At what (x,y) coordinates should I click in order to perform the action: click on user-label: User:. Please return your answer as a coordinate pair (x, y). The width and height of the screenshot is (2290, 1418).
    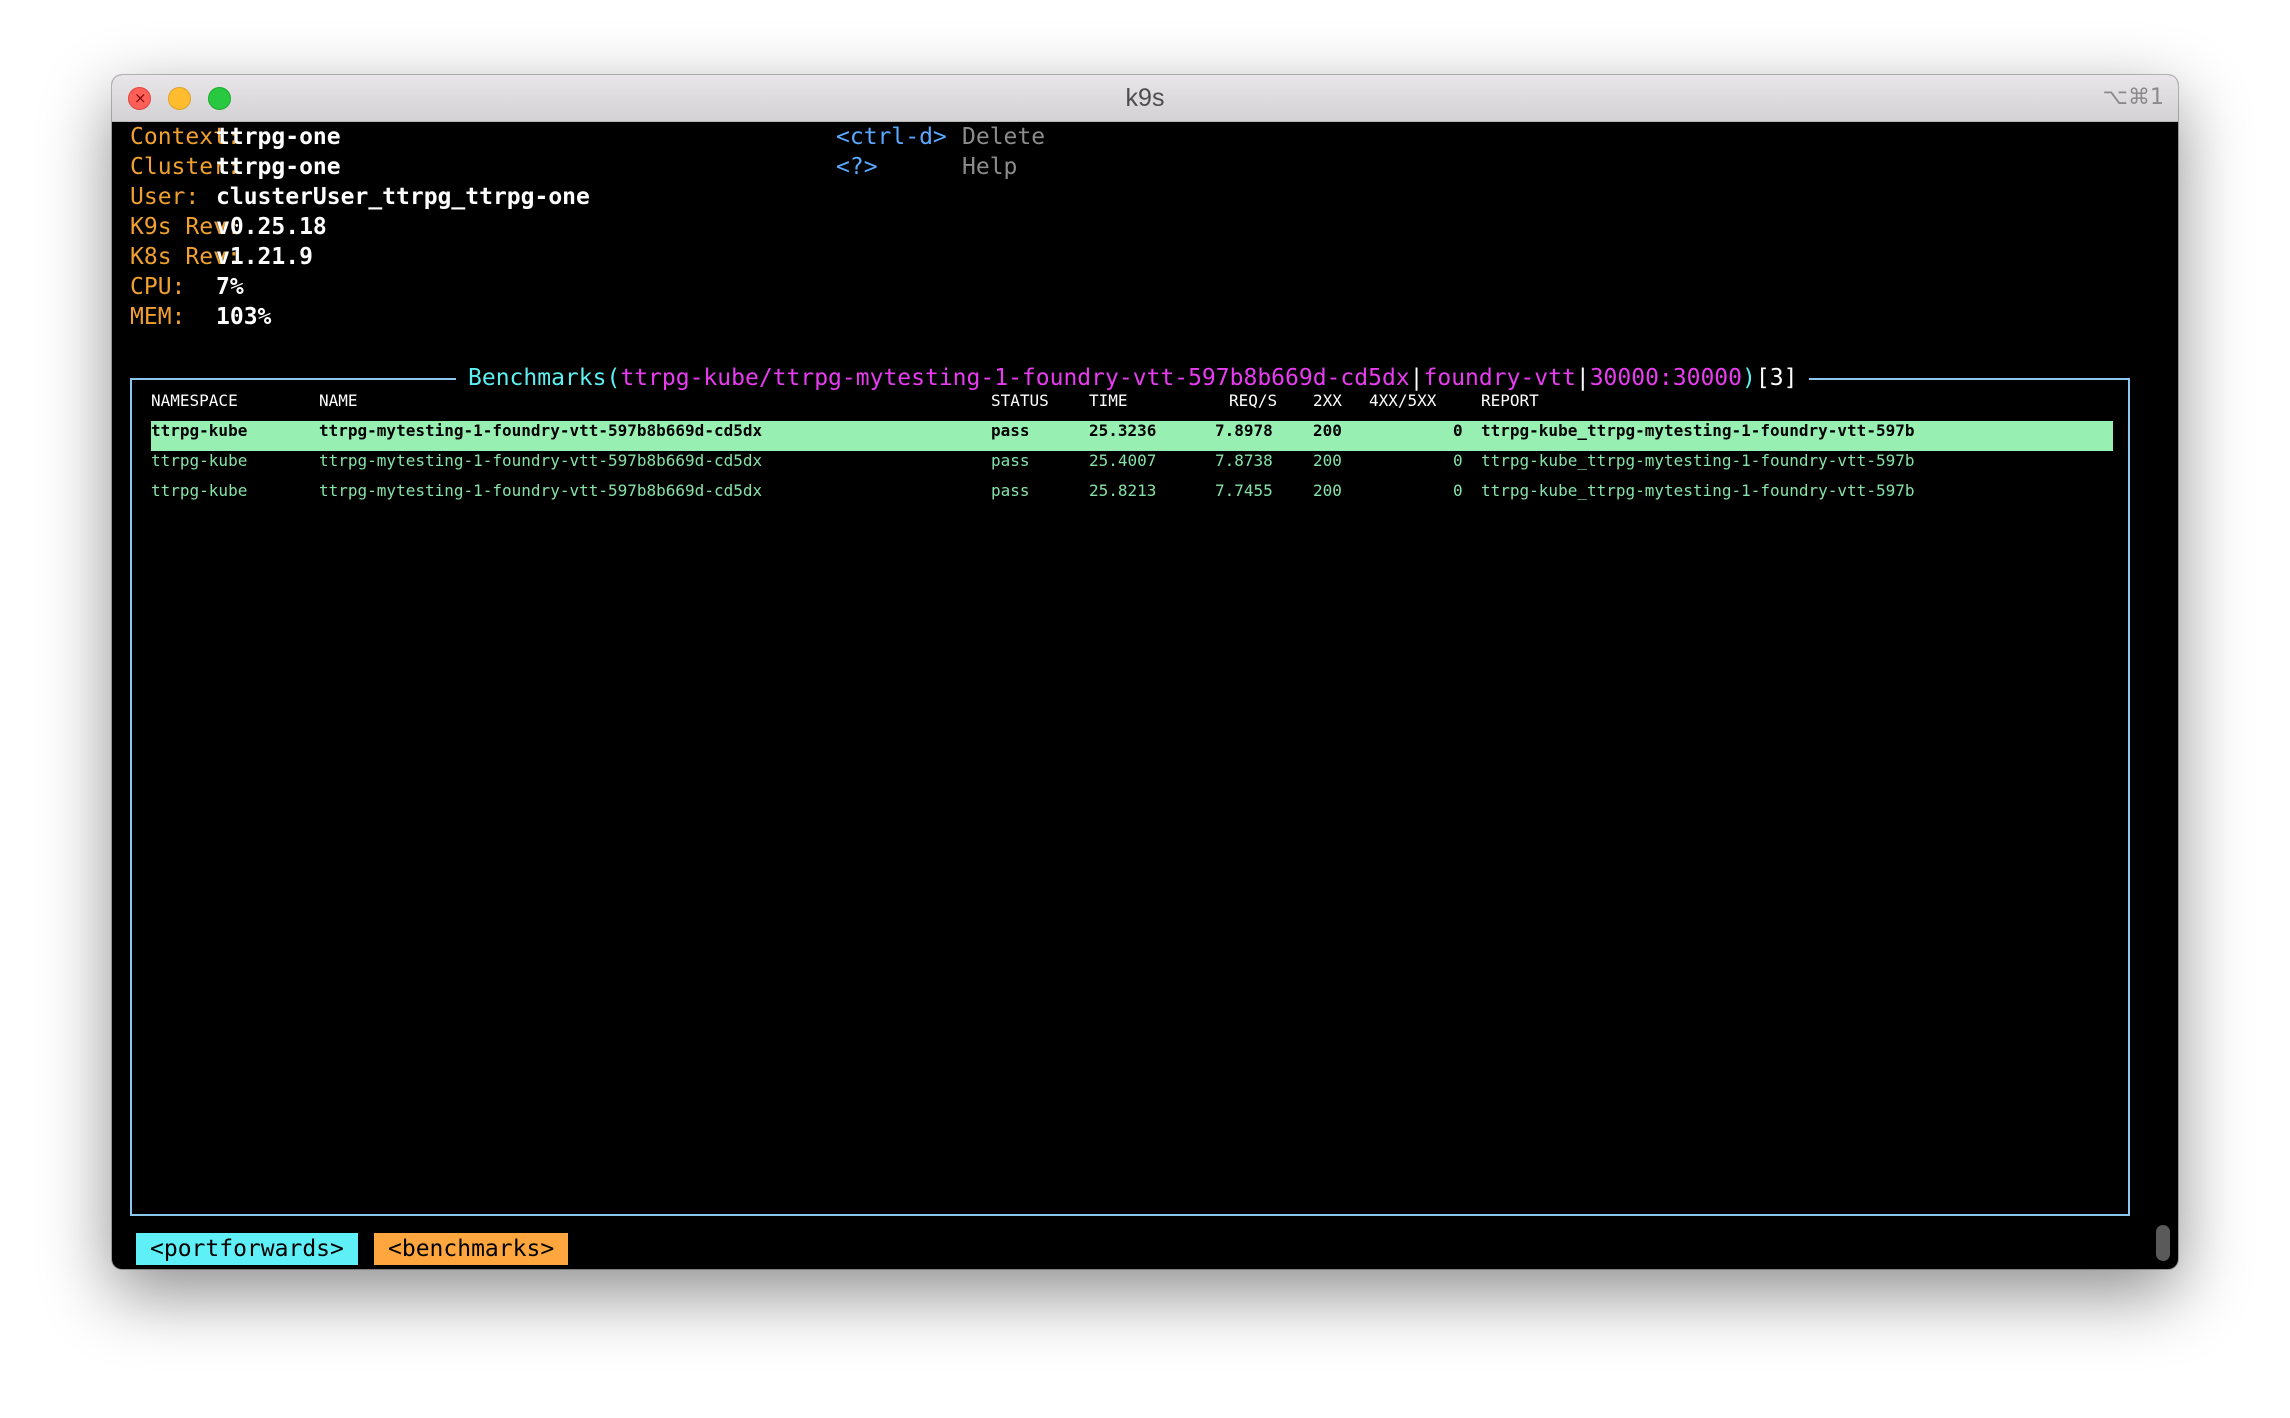
    Looking at the image, I should click on (165, 197).